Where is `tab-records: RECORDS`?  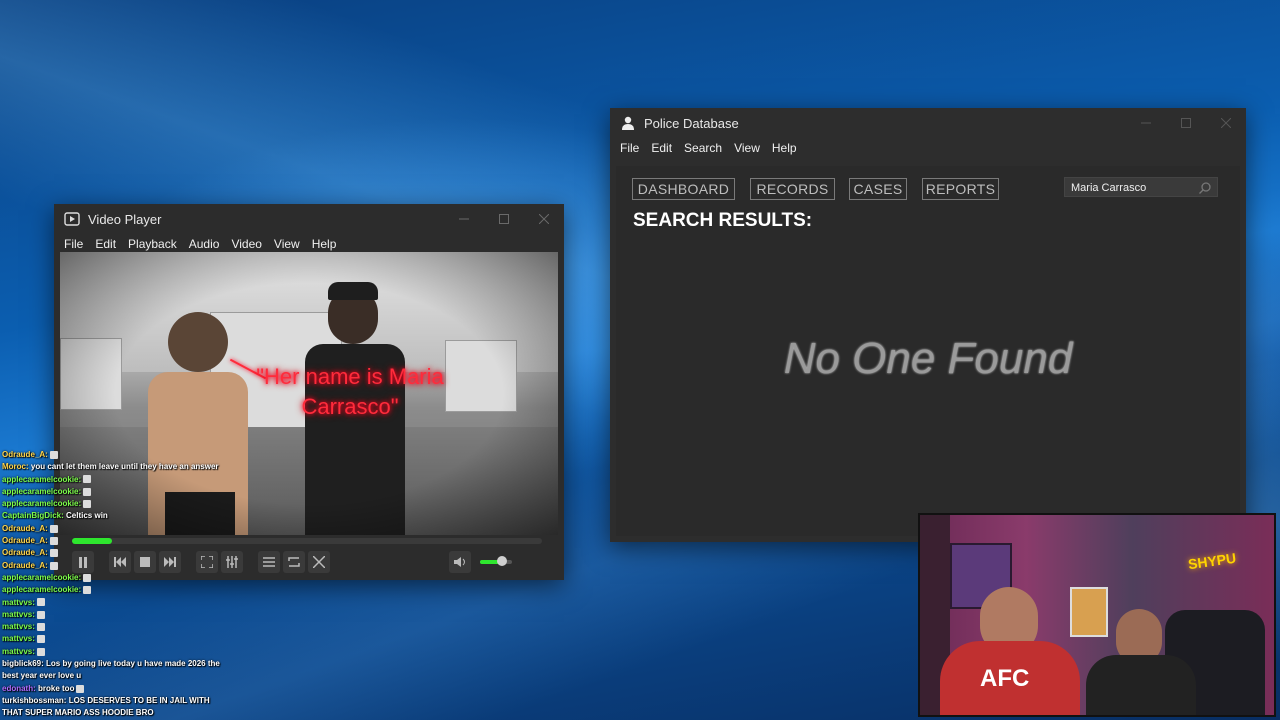
tab-records: RECORDS is located at coordinates (792, 189).